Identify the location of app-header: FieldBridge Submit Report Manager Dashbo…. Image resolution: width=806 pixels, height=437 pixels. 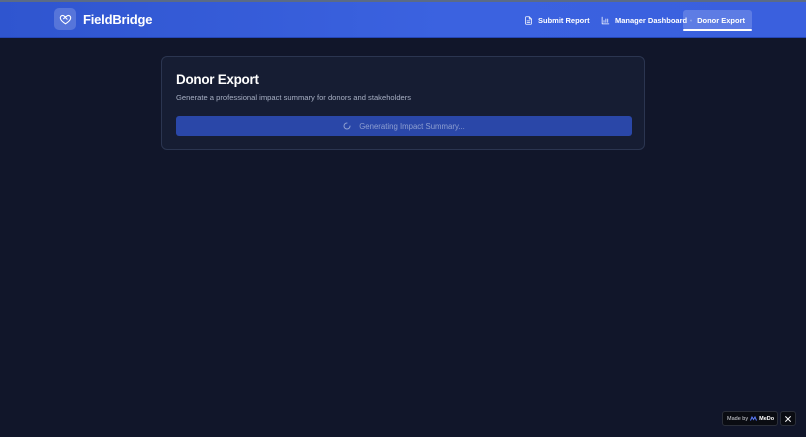
(403, 20).